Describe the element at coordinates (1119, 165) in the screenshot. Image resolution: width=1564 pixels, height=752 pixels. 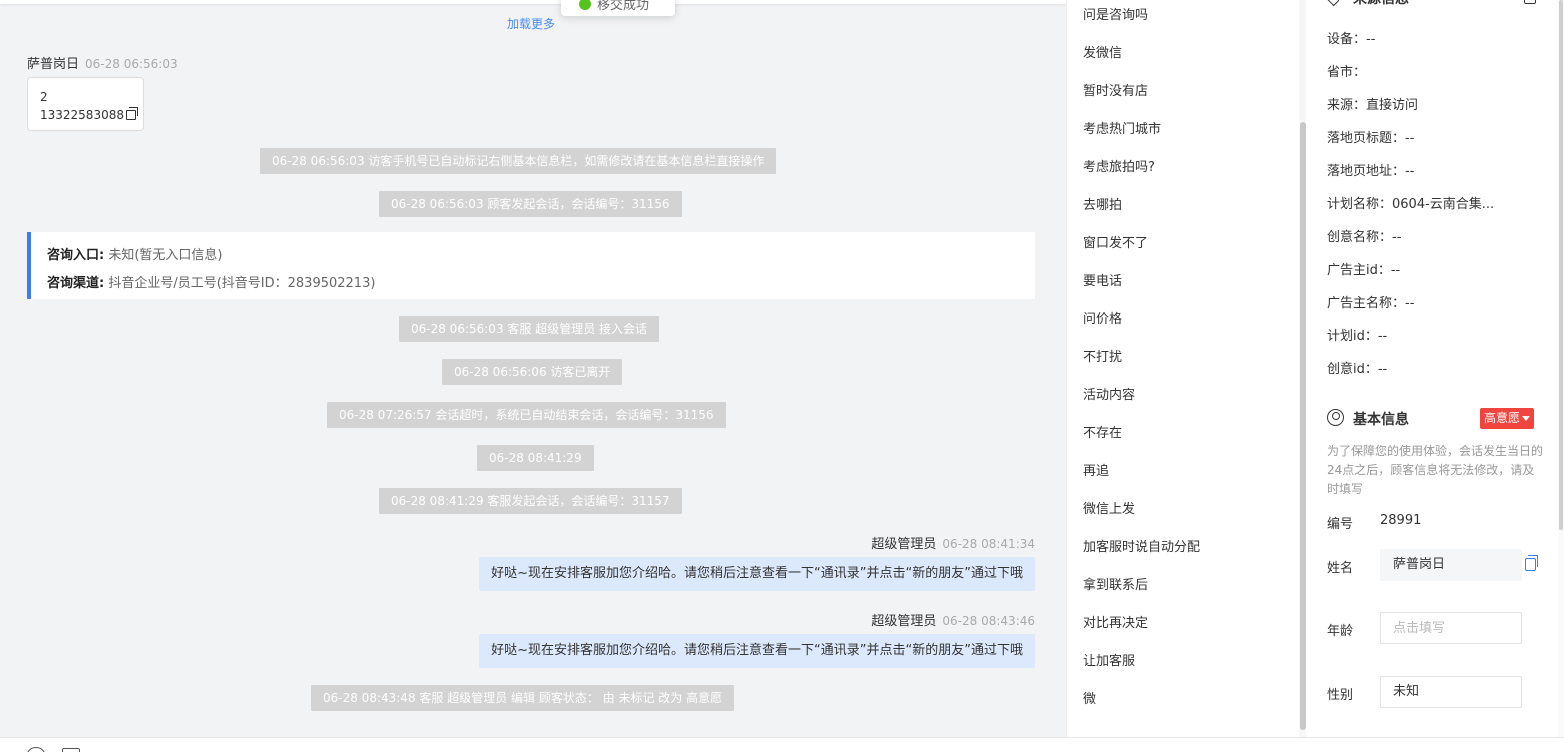
I see `quick-reply-item: 考虑旅拍吗?` at that location.